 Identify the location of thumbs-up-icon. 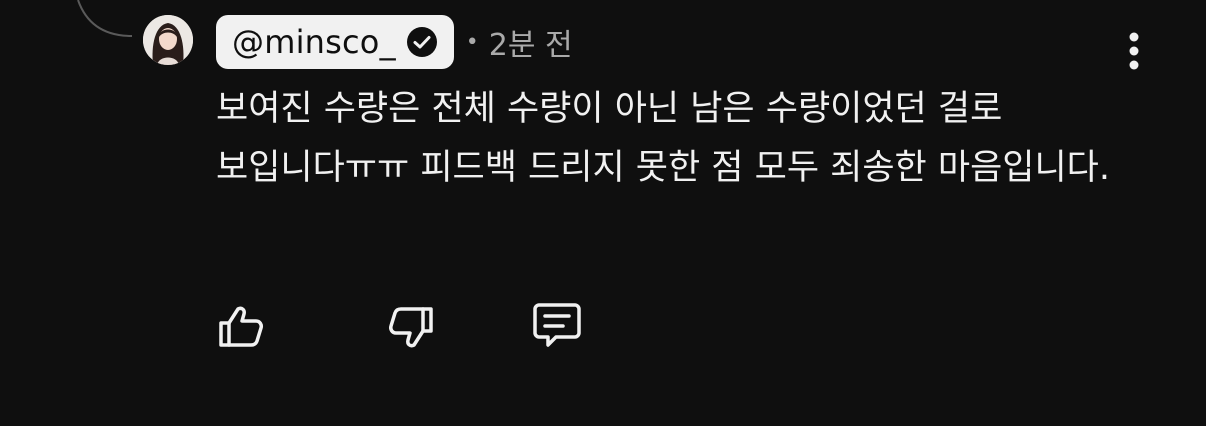
(241, 326).